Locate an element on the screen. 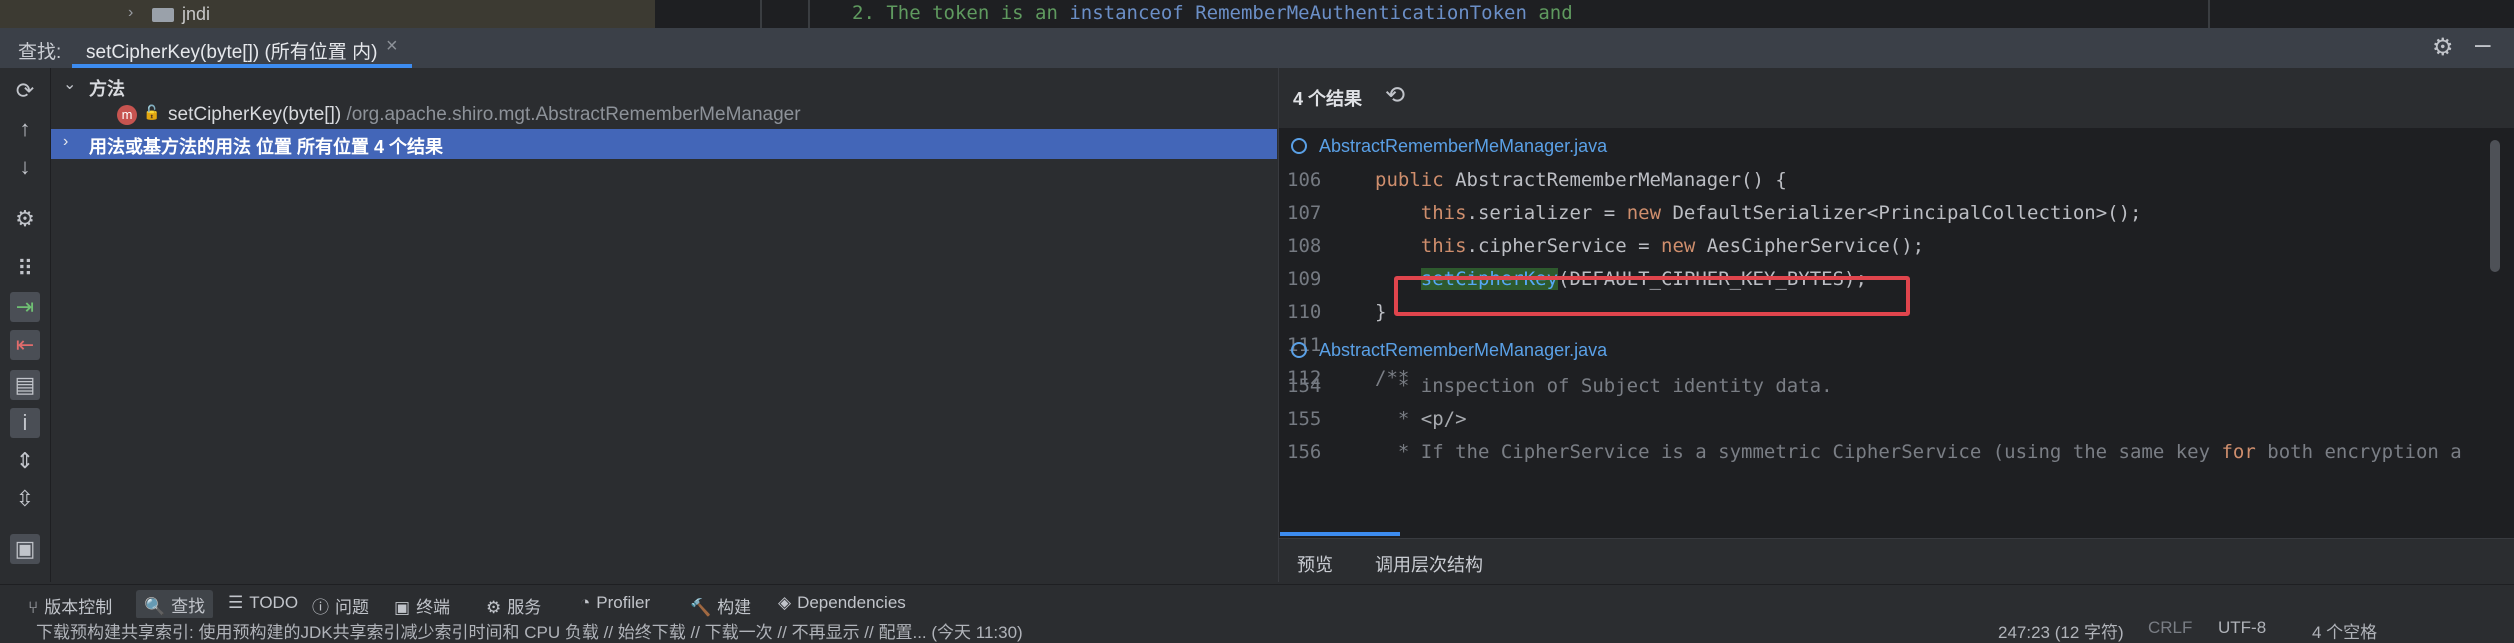  code-token: for is located at coordinates (2238, 452).